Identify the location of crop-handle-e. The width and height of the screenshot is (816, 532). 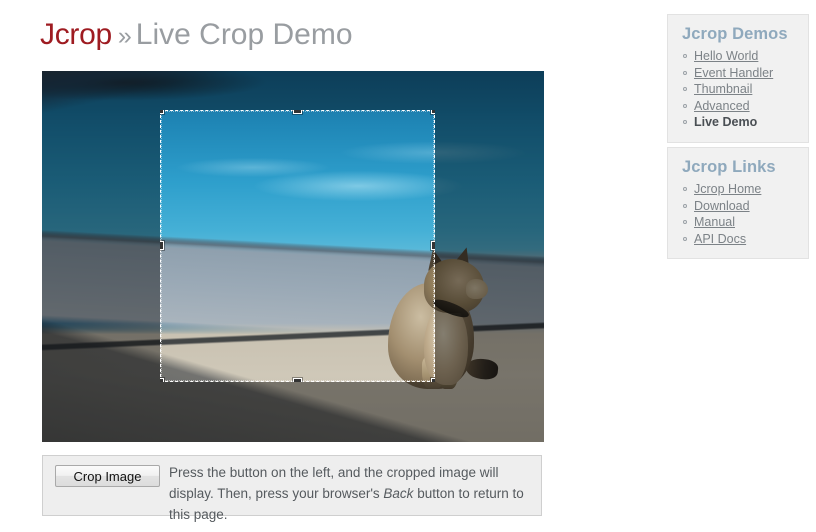
(433, 245).